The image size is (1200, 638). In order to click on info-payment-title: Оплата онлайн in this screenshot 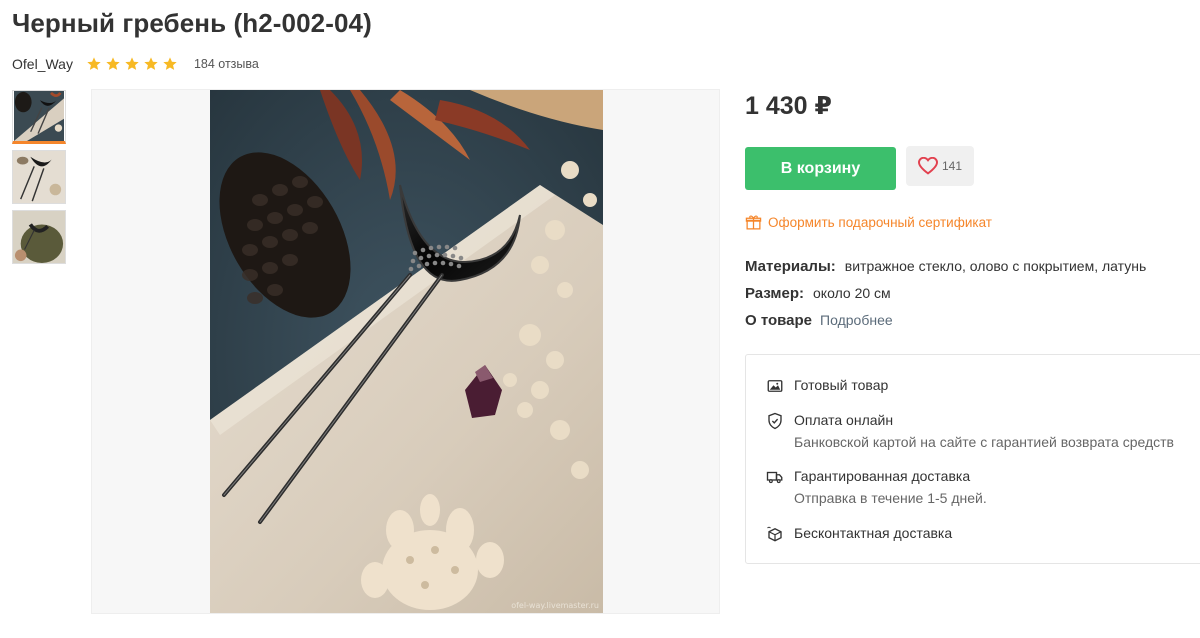, I will do `click(844, 420)`.